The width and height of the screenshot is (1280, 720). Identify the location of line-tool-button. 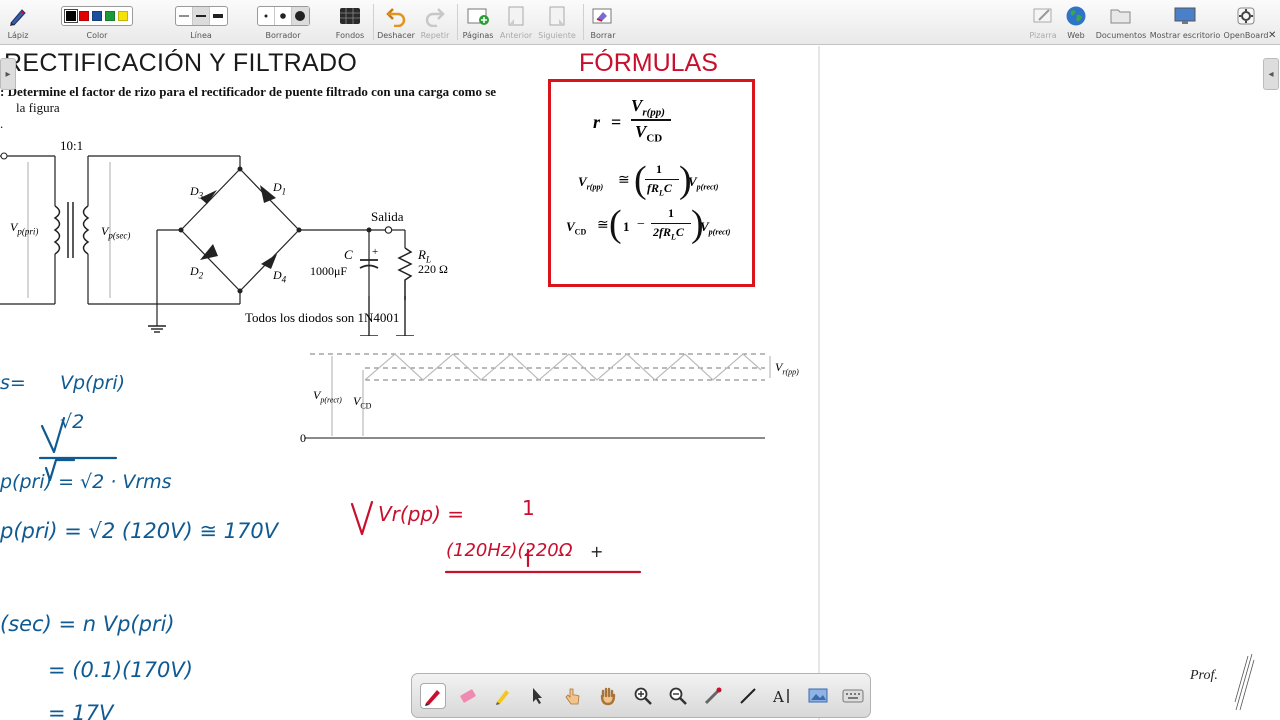
(748, 696).